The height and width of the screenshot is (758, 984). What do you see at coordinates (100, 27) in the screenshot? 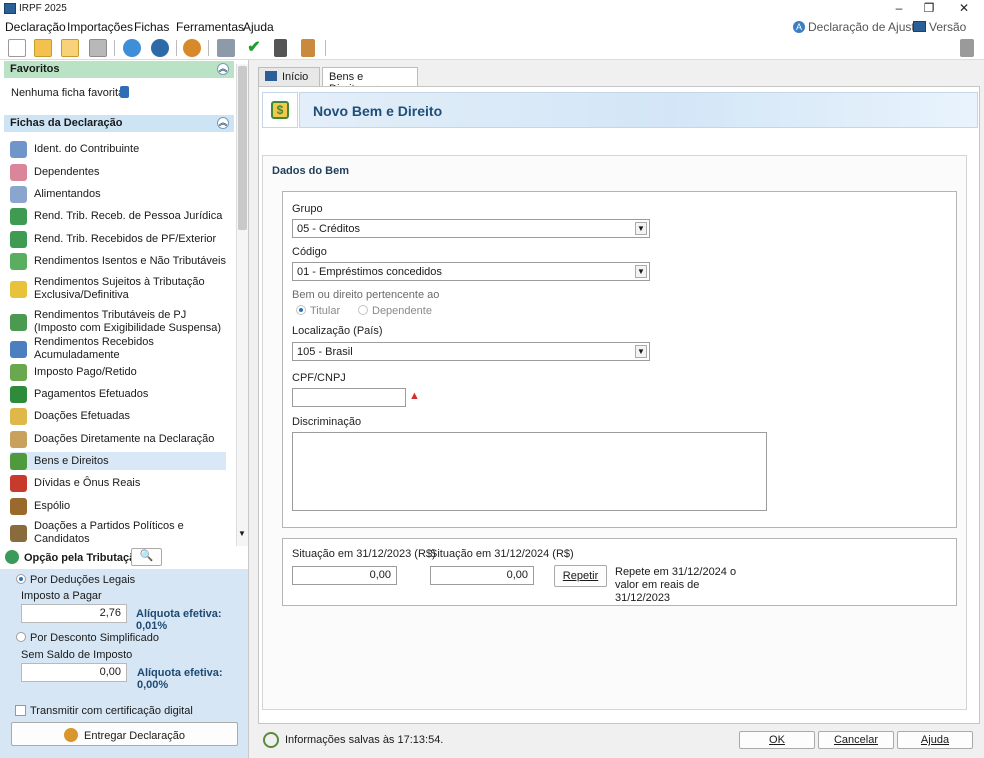
I see `menu-importacoes: Importações` at bounding box center [100, 27].